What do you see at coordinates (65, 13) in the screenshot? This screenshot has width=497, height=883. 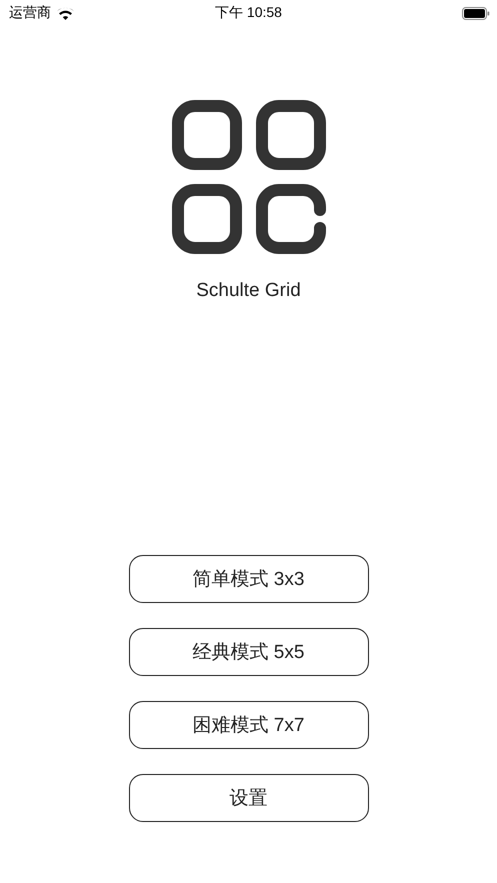 I see `wifi-icon` at bounding box center [65, 13].